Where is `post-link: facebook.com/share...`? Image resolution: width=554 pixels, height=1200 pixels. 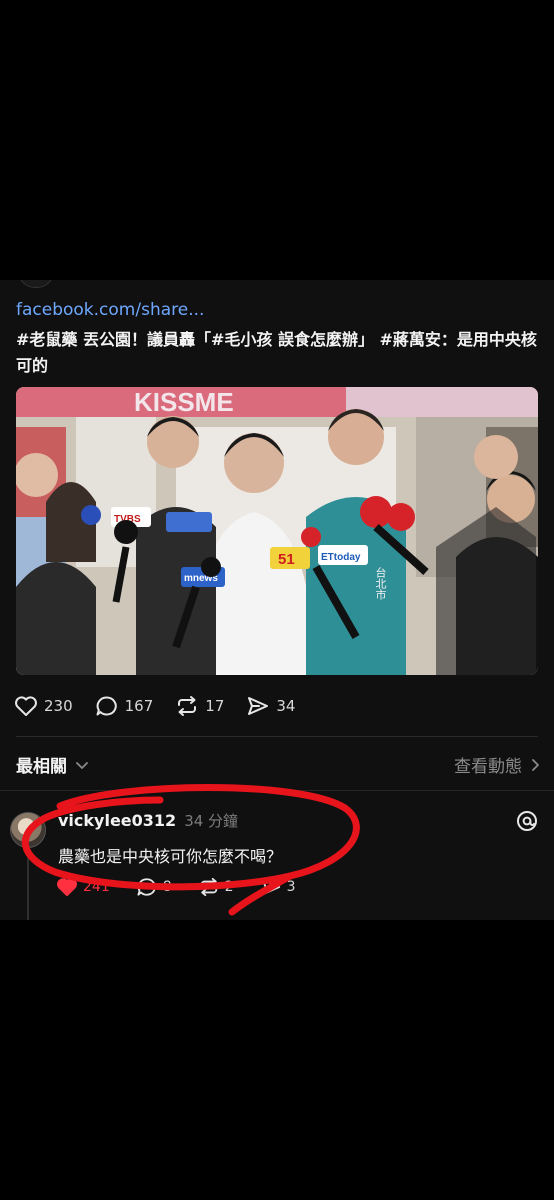
post-link: facebook.com/share... is located at coordinates (110, 310).